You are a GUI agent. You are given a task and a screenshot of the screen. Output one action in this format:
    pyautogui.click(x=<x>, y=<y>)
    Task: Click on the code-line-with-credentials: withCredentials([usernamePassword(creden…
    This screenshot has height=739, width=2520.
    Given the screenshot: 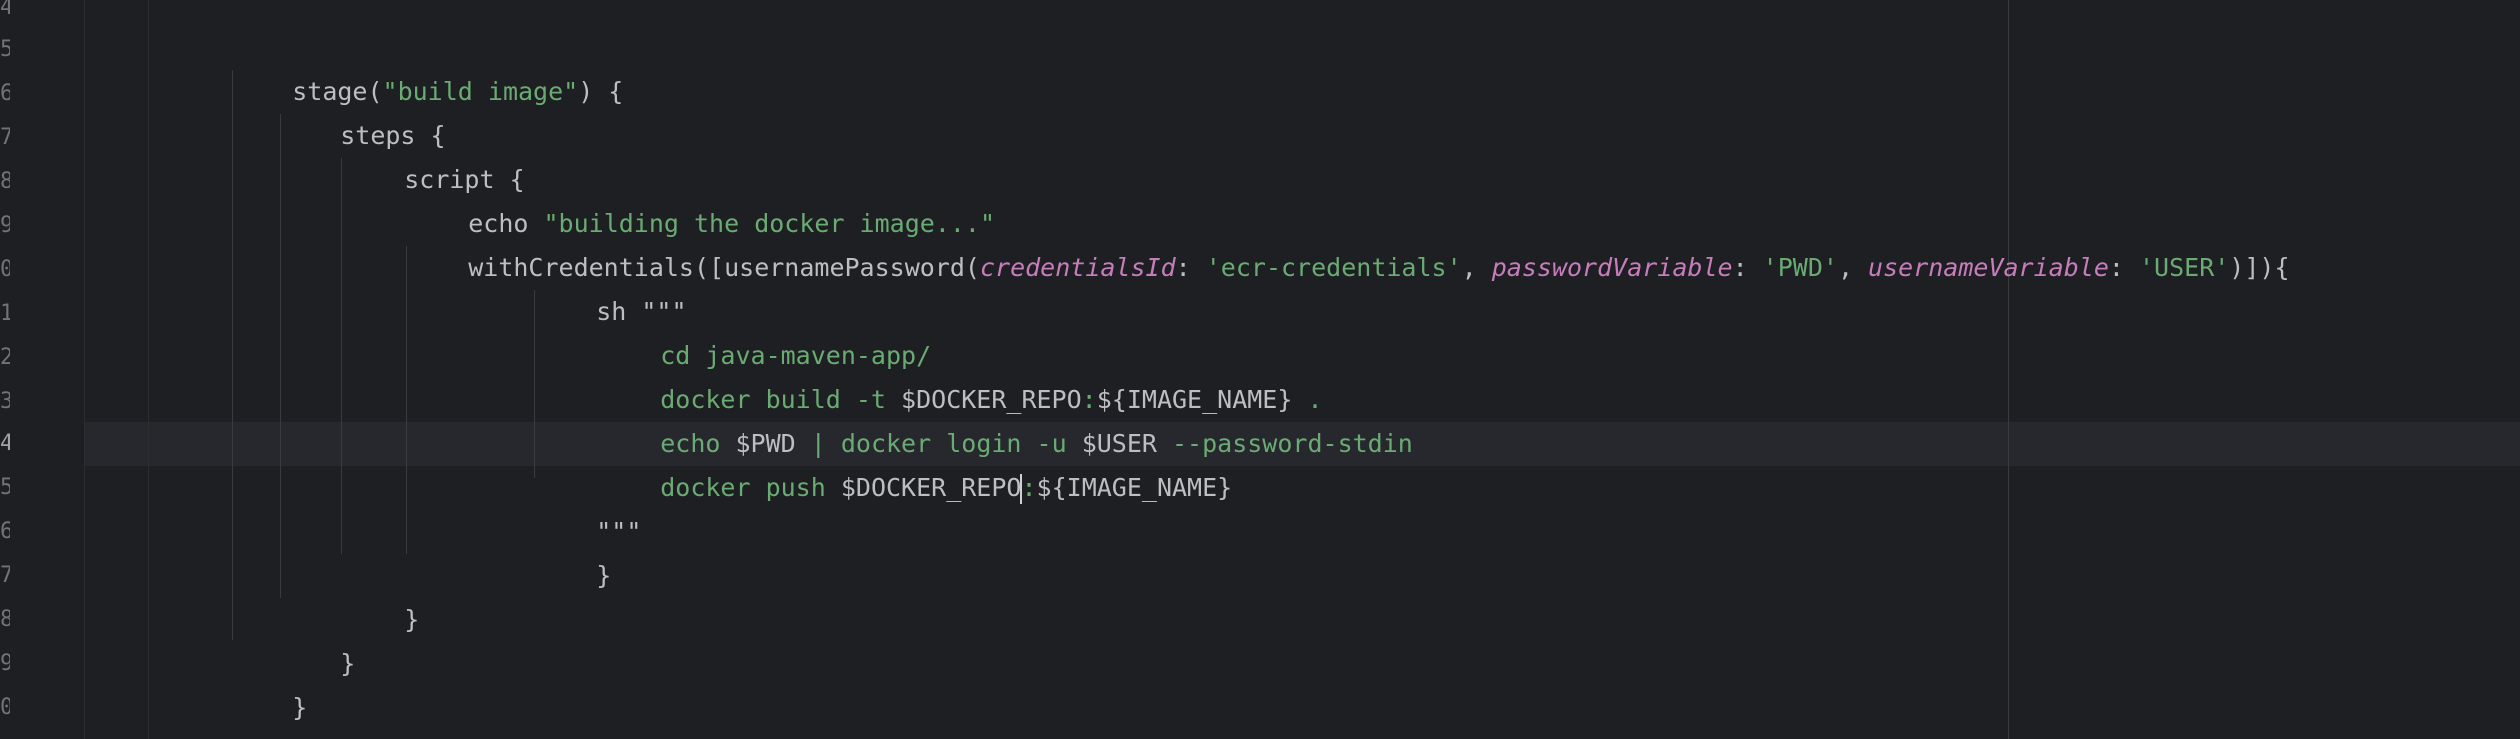 What is the action you would take?
    pyautogui.click(x=1348, y=242)
    